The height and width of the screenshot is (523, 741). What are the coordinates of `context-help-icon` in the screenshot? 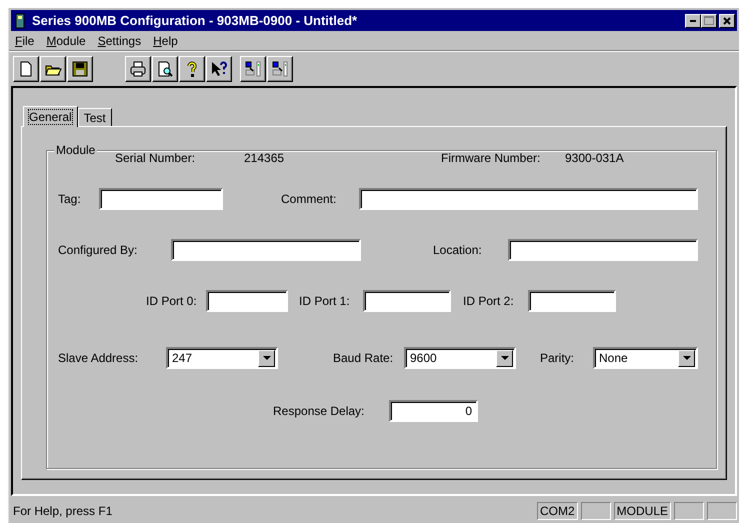 It's located at (219, 69).